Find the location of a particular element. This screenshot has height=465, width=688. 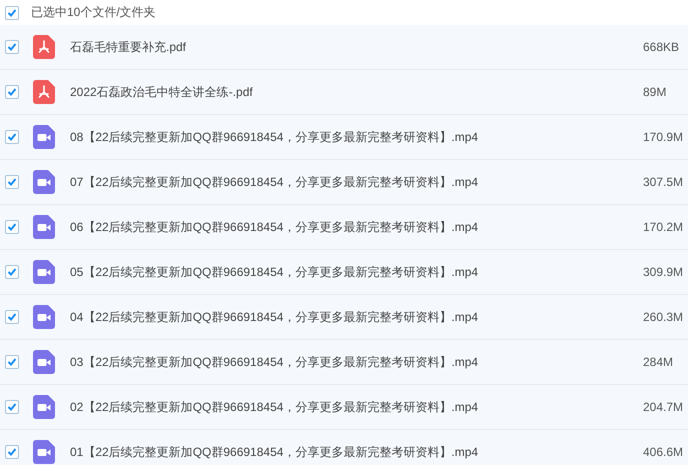

file-row: 石磊毛特重要补充.pdf 668KB is located at coordinates (344, 47).